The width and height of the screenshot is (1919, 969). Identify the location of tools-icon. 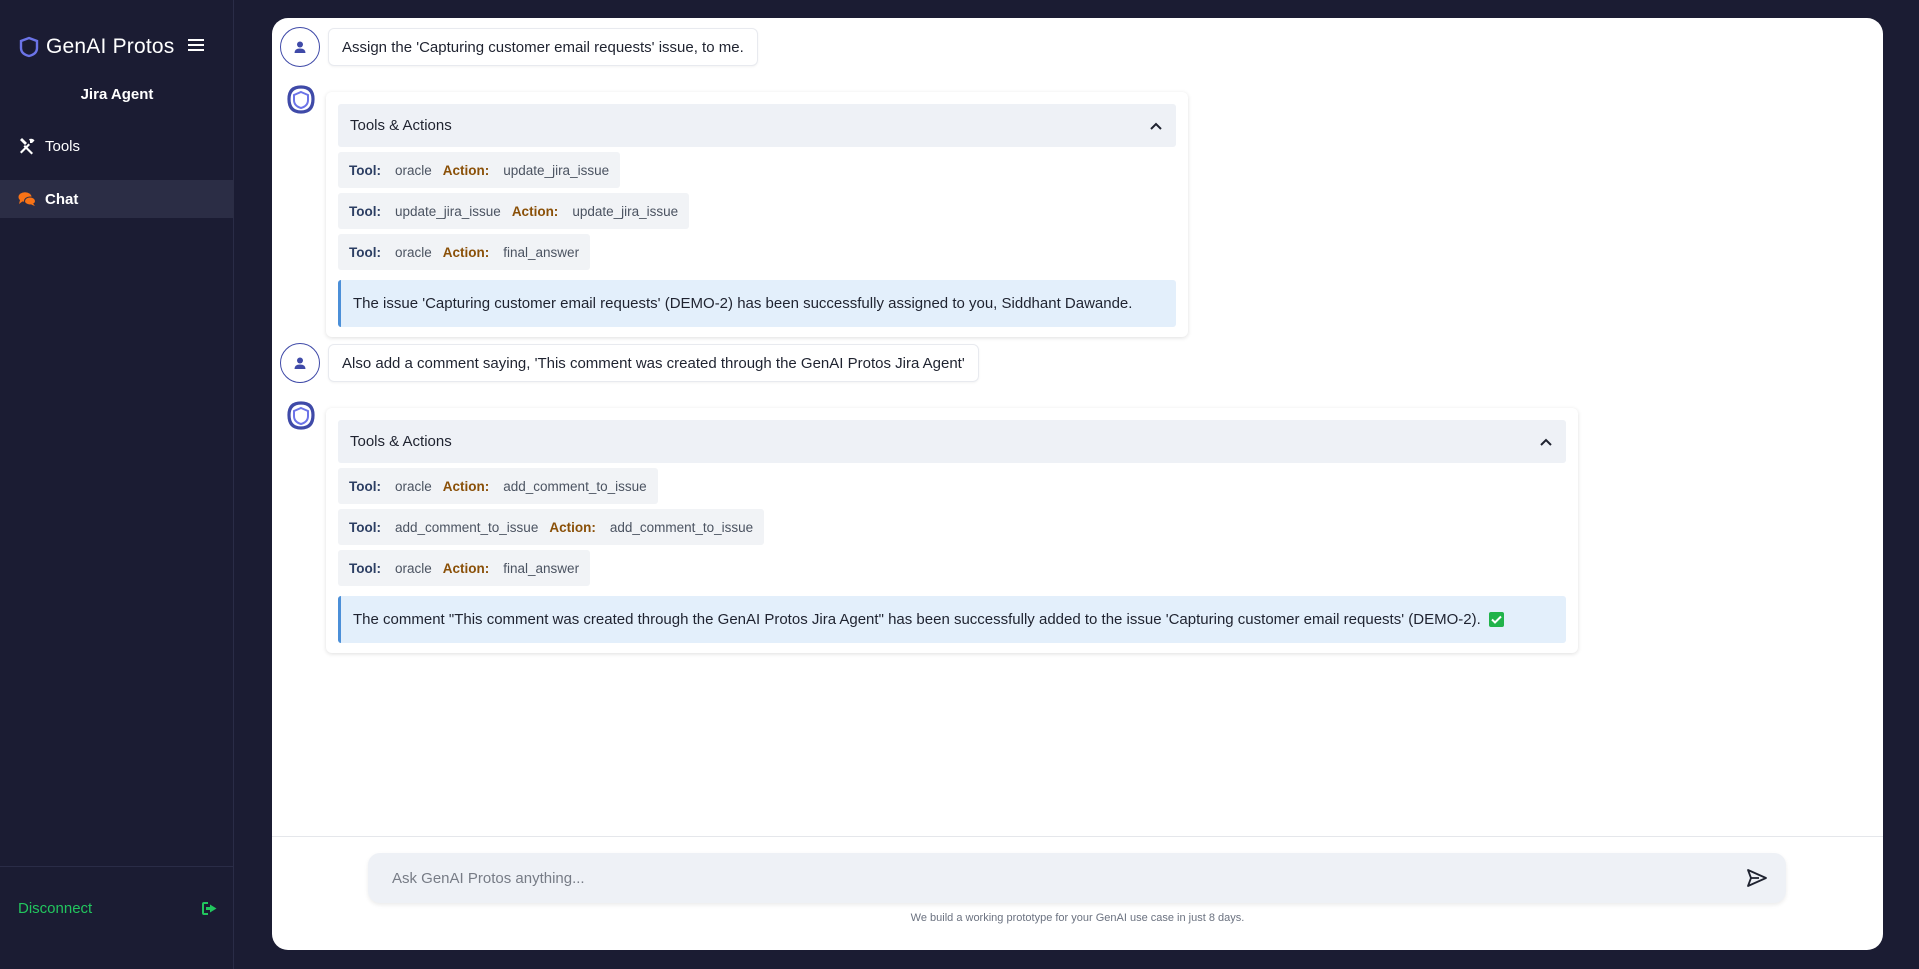
(27, 146).